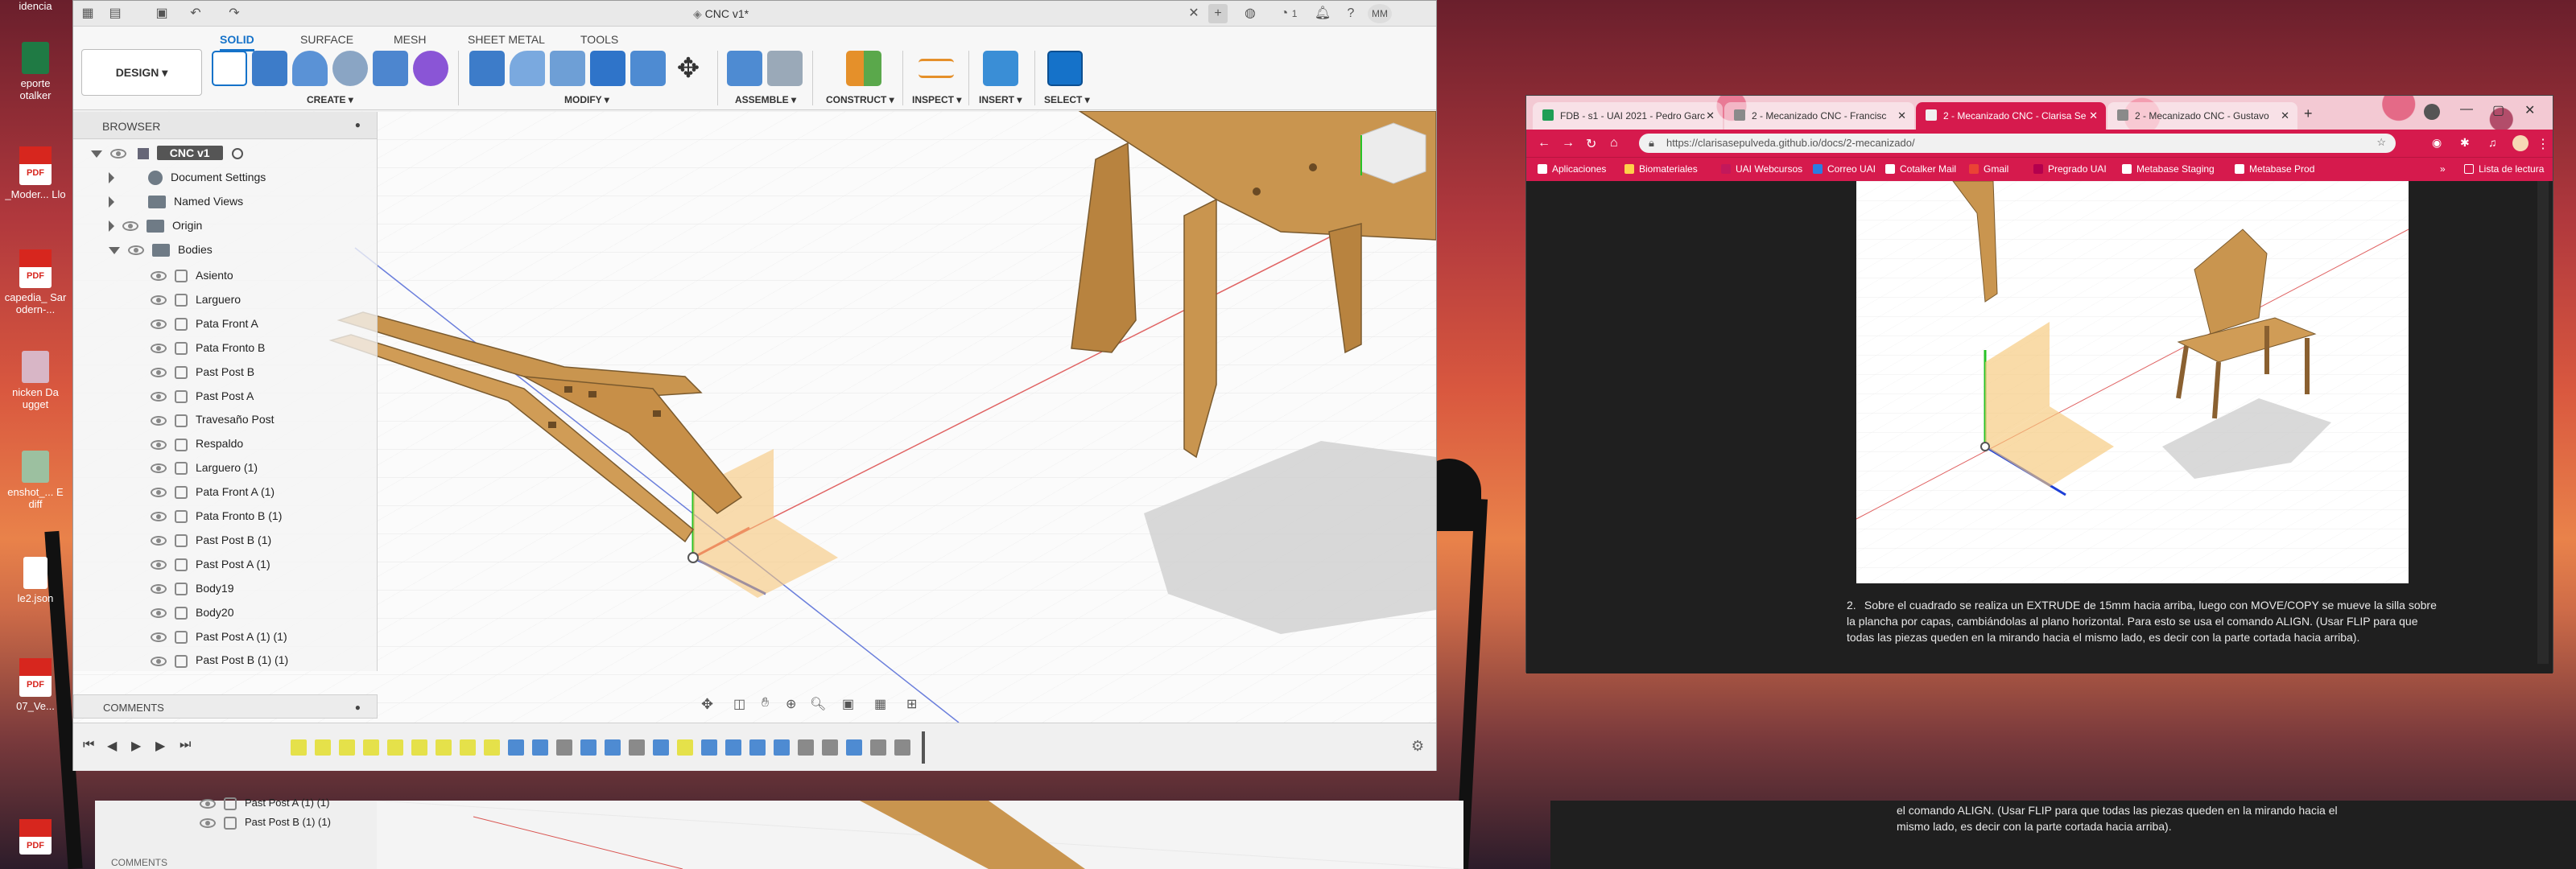 The image size is (2576, 869). What do you see at coordinates (1393, 153) in the screenshot?
I see `view-cube` at bounding box center [1393, 153].